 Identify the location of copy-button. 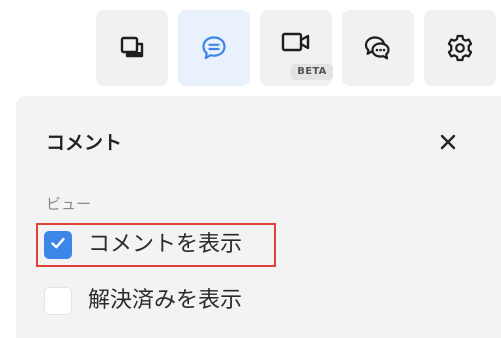
(132, 48).